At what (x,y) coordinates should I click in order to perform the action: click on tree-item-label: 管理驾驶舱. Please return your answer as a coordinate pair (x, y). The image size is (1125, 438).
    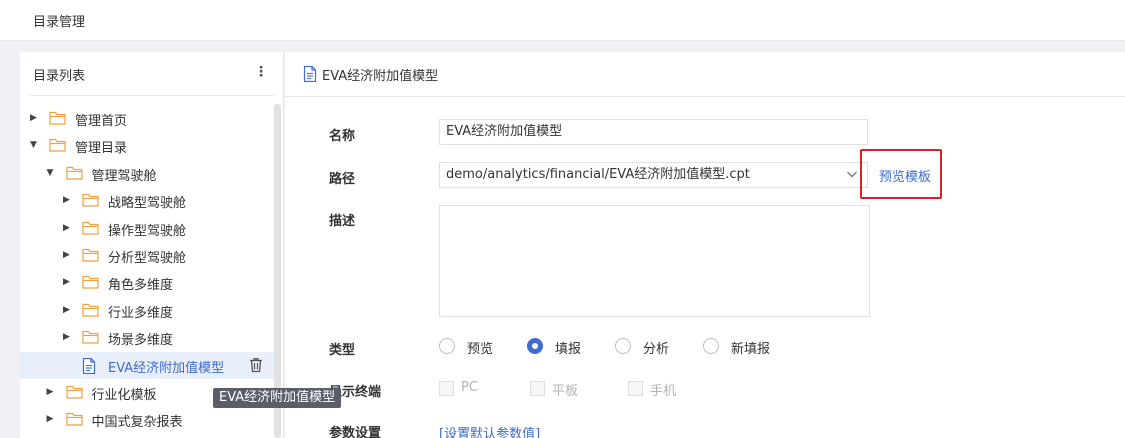
    Looking at the image, I should click on (124, 176).